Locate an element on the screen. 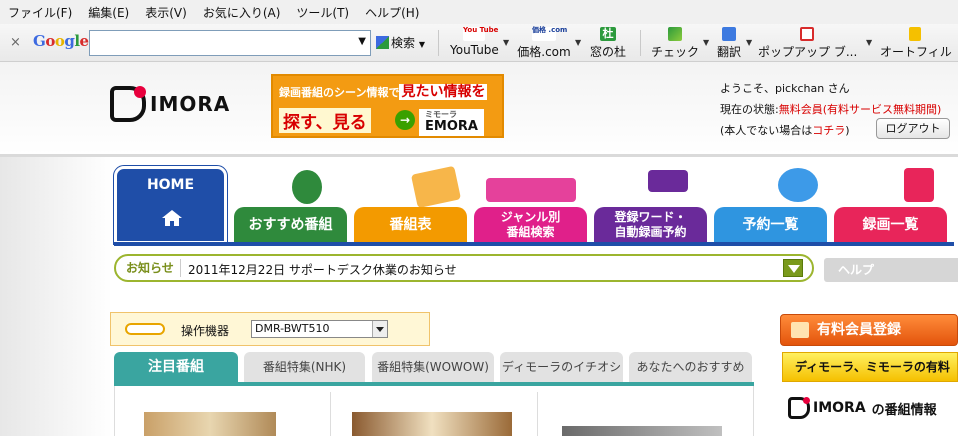  nav-tab-auto-record: 登録ワード・ 自動録画予約 is located at coordinates (650, 225).